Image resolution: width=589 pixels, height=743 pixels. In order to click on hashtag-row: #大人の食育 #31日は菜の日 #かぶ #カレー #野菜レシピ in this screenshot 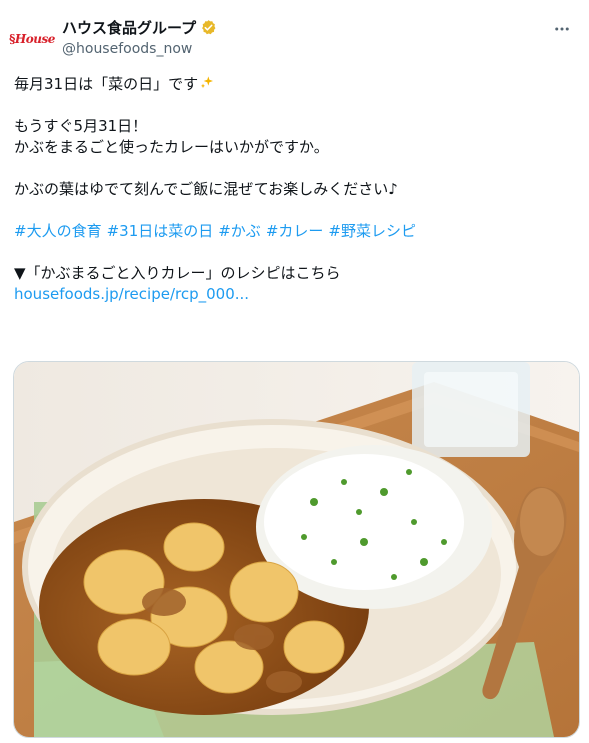, I will do `click(294, 231)`.